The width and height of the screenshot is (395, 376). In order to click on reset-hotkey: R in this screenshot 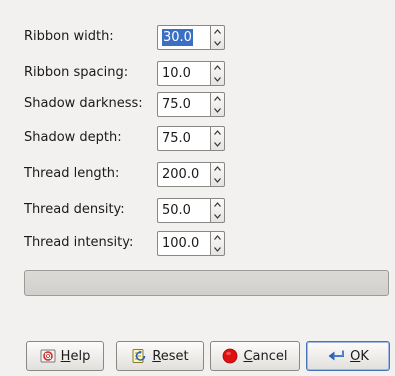, I will do `click(156, 356)`.